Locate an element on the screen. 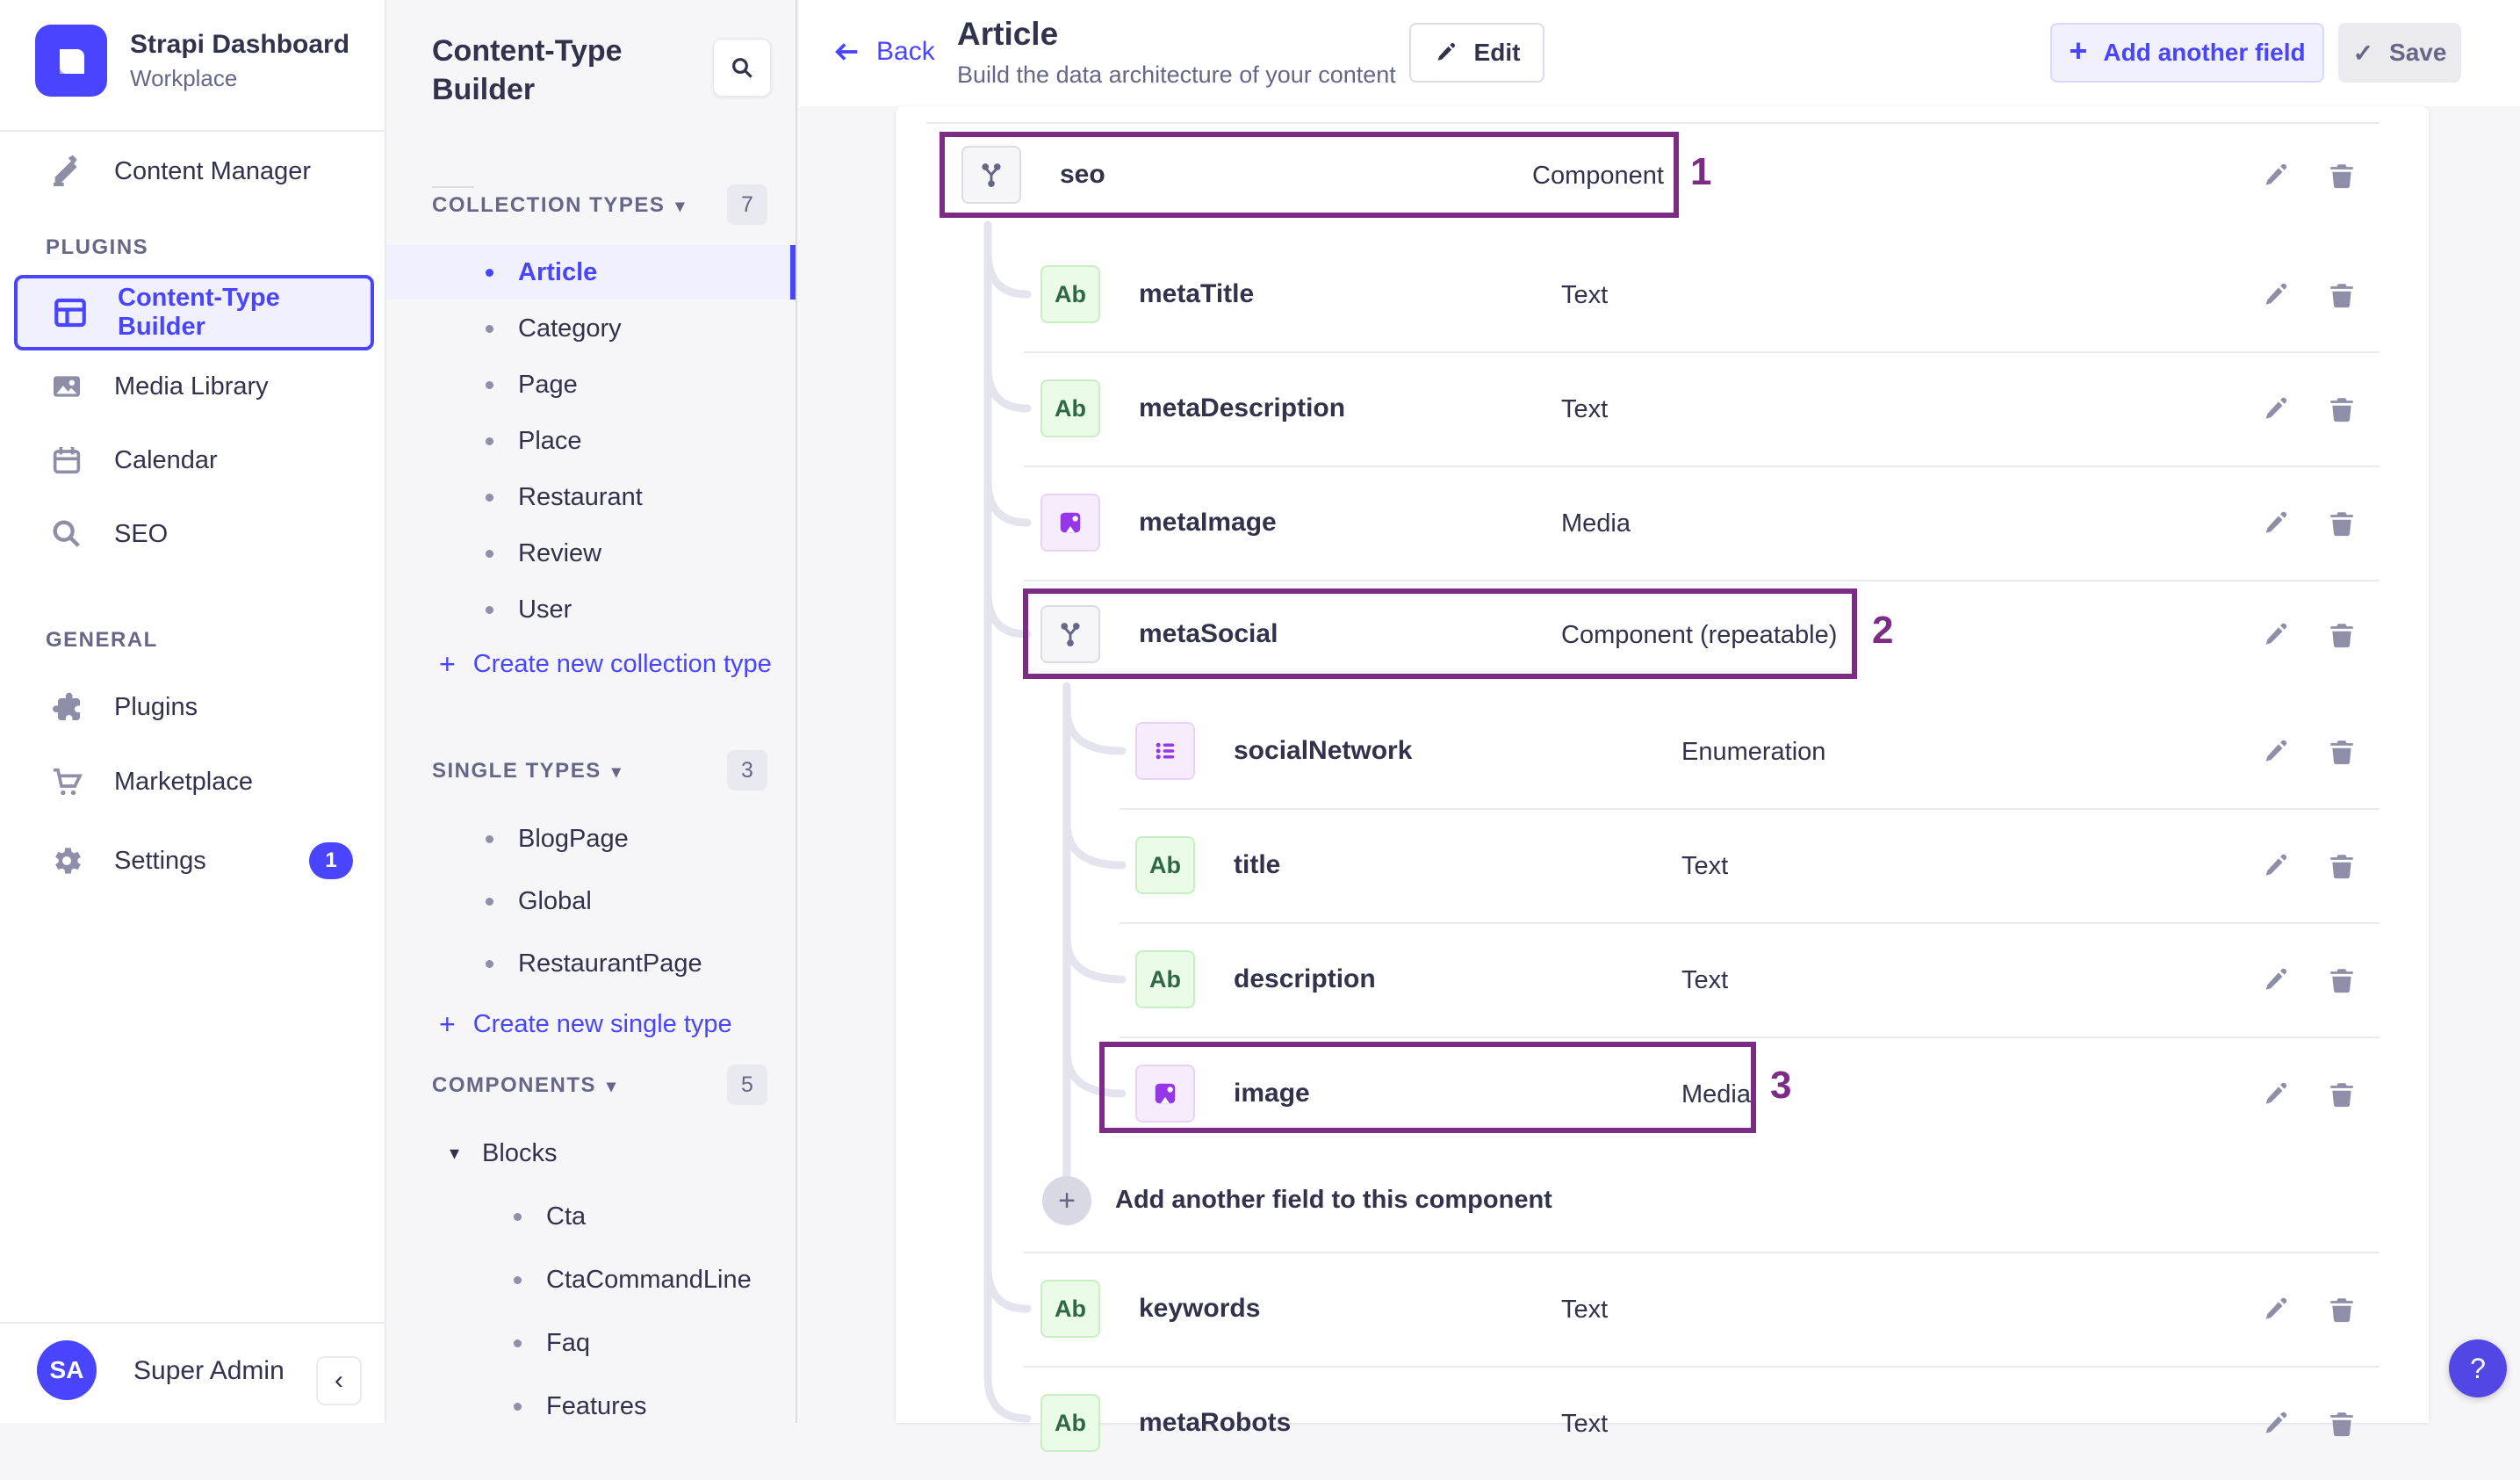  create-collection-type-link: + Create new collection type is located at coordinates (605, 664).